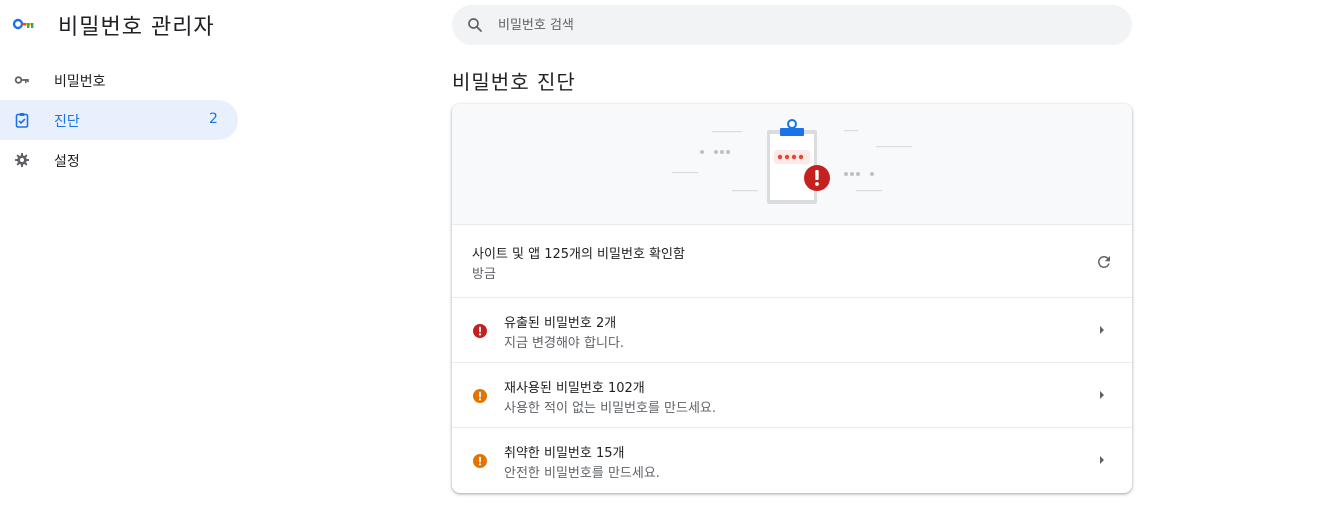 This screenshot has height=509, width=1329. I want to click on checked-passwords-text: 사이트 및 앱 125개의 비밀번호 확인함, so click(578, 254).